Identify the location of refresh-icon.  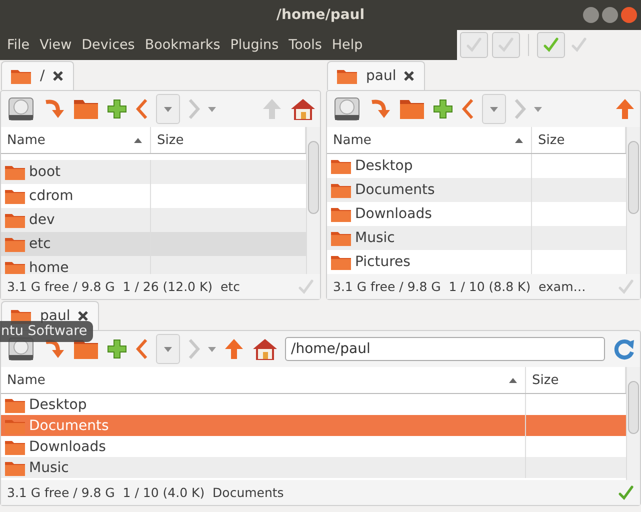
(624, 349).